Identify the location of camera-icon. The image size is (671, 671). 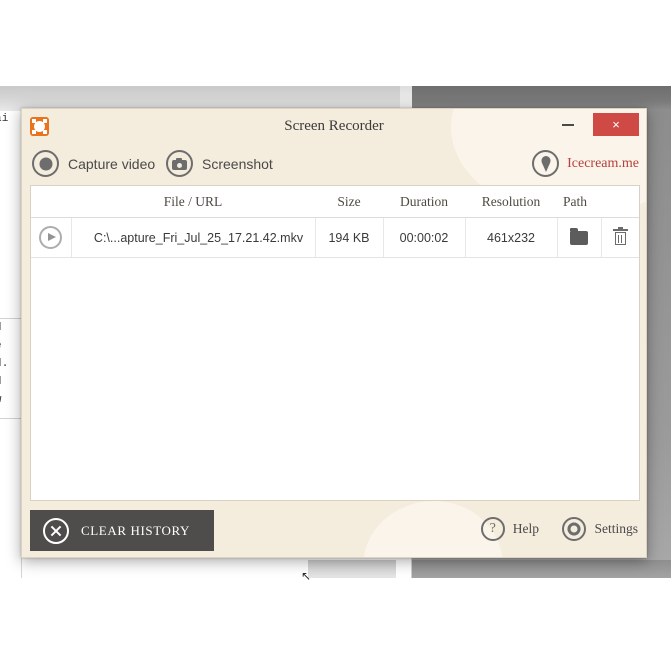
(179, 163).